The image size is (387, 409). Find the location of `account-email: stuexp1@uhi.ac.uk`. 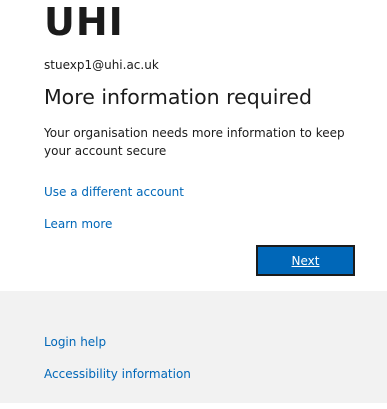

account-email: stuexp1@uhi.ac.uk is located at coordinates (101, 65).